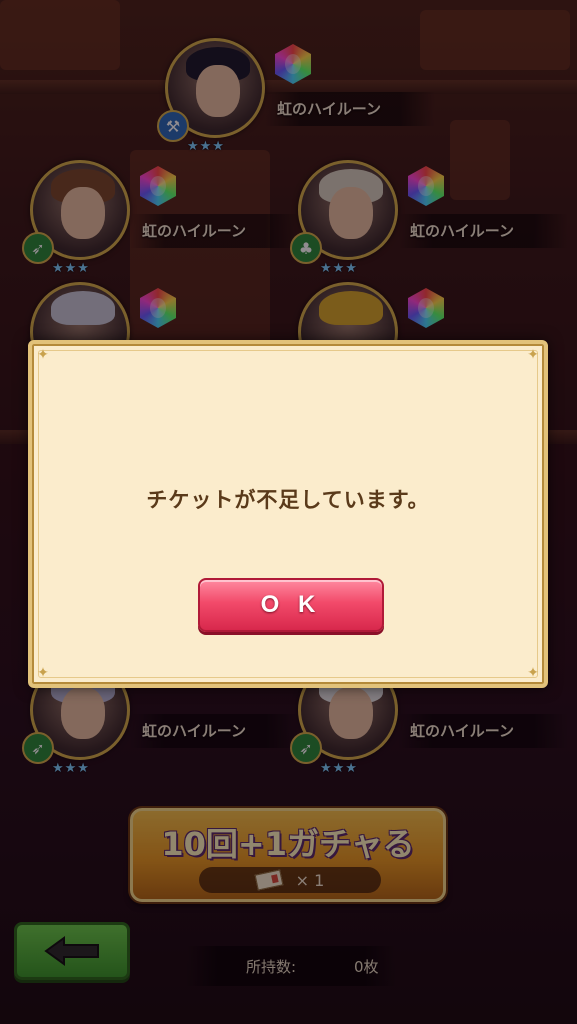 This screenshot has width=577, height=1024. I want to click on dialog-message: チケットが不足しています。, so click(288, 500).